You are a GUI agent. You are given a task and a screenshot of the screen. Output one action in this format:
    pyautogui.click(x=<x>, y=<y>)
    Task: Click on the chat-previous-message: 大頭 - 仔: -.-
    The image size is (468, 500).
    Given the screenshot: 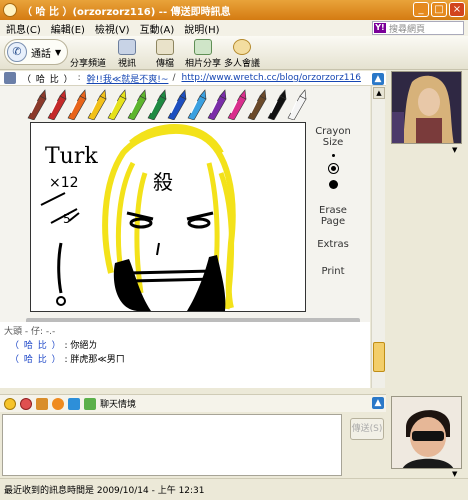 What is the action you would take?
    pyautogui.click(x=30, y=332)
    